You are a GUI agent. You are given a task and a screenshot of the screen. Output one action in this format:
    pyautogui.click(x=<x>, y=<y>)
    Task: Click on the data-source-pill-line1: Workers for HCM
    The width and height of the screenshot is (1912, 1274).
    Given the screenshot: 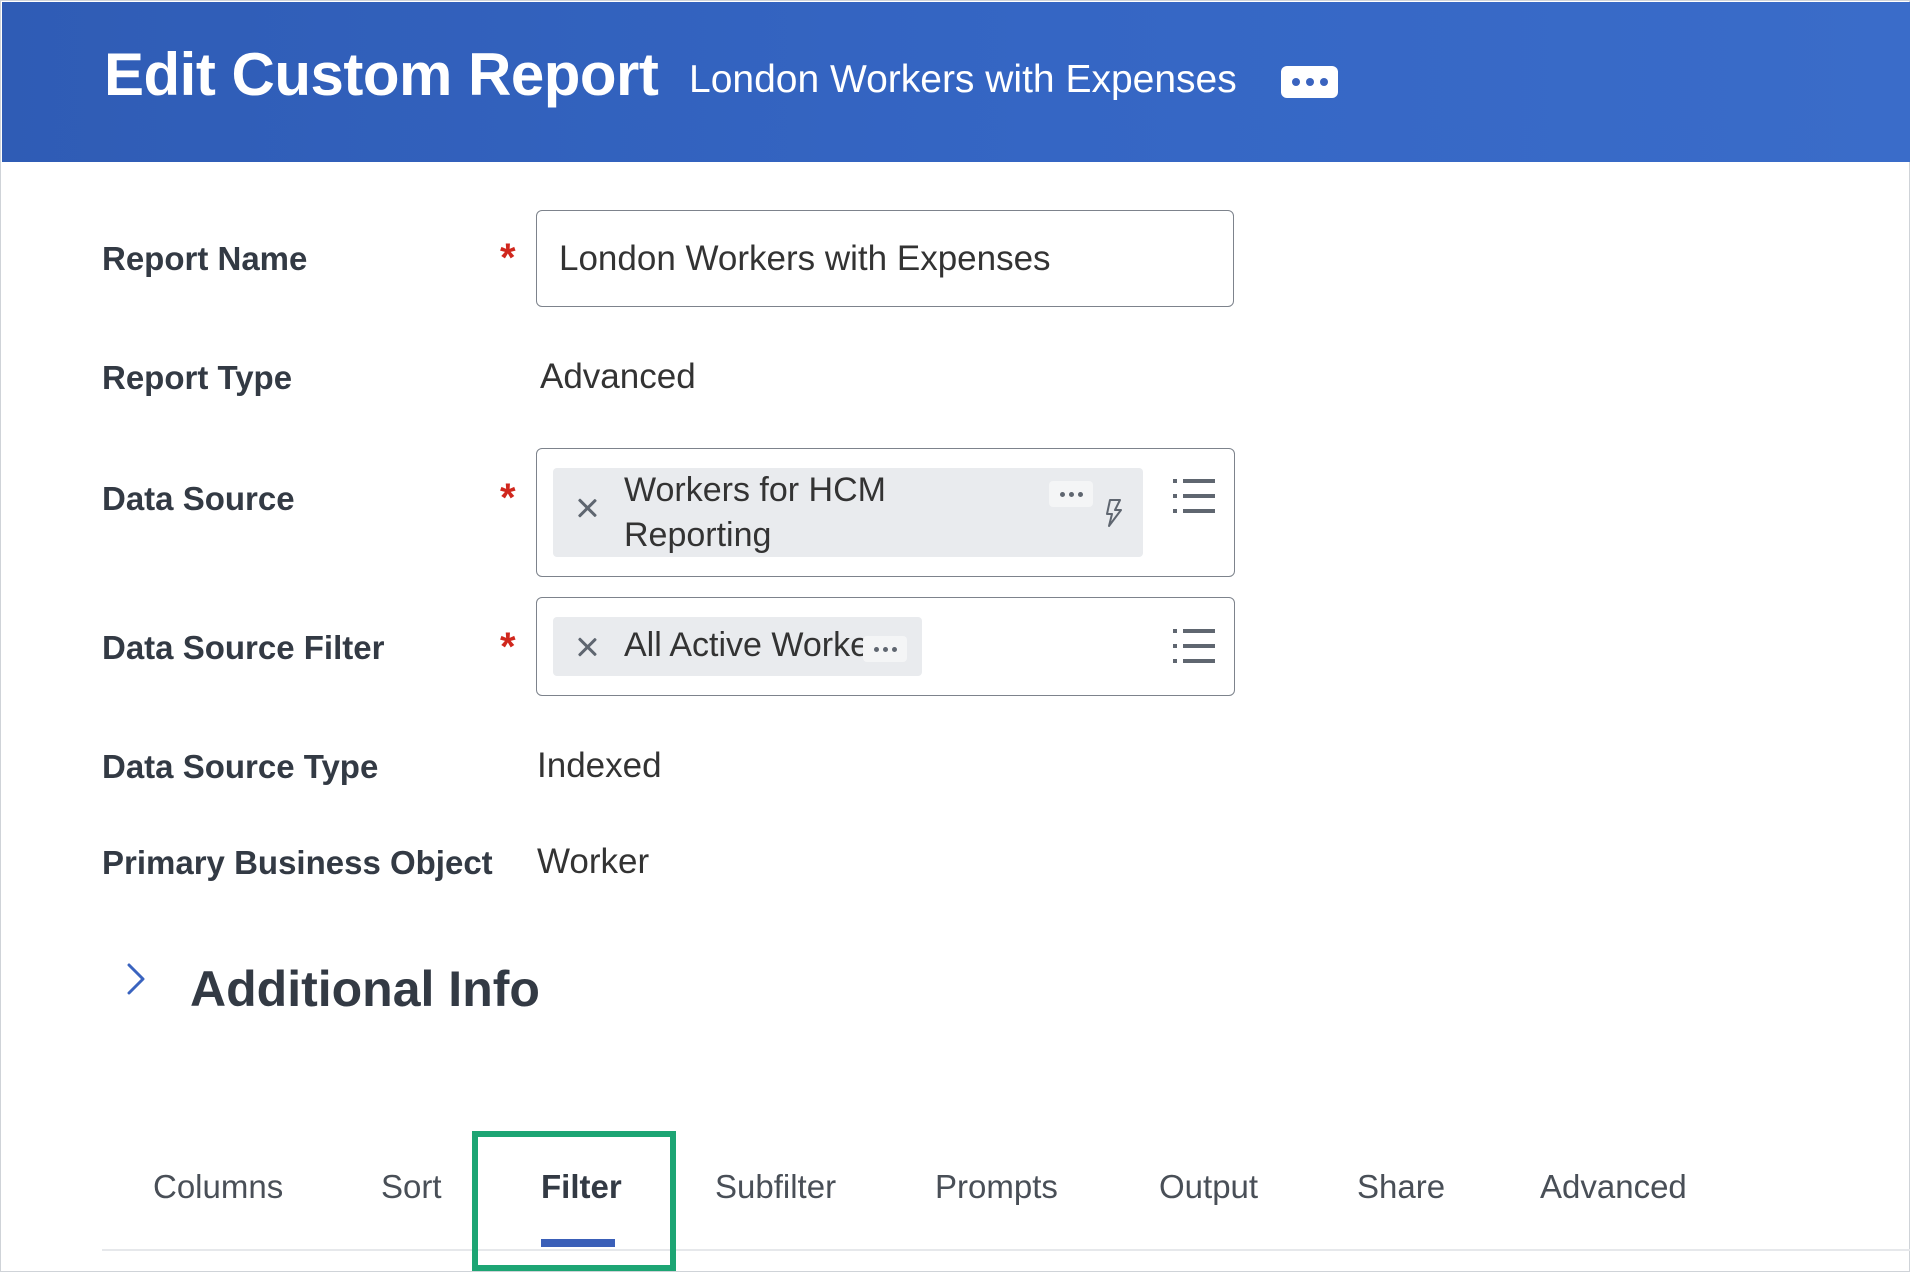 What is the action you would take?
    pyautogui.click(x=755, y=490)
    